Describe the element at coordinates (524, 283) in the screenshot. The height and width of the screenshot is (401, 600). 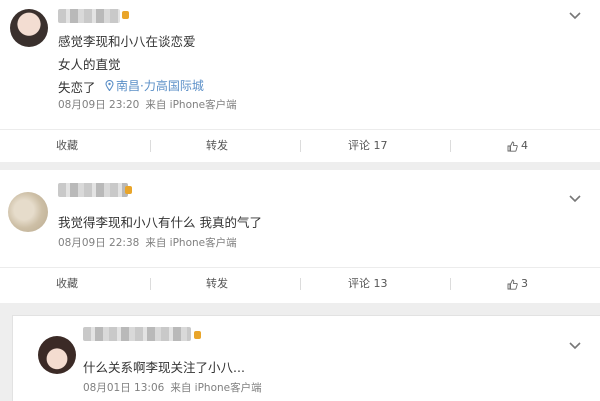
I see `like-count: 3` at that location.